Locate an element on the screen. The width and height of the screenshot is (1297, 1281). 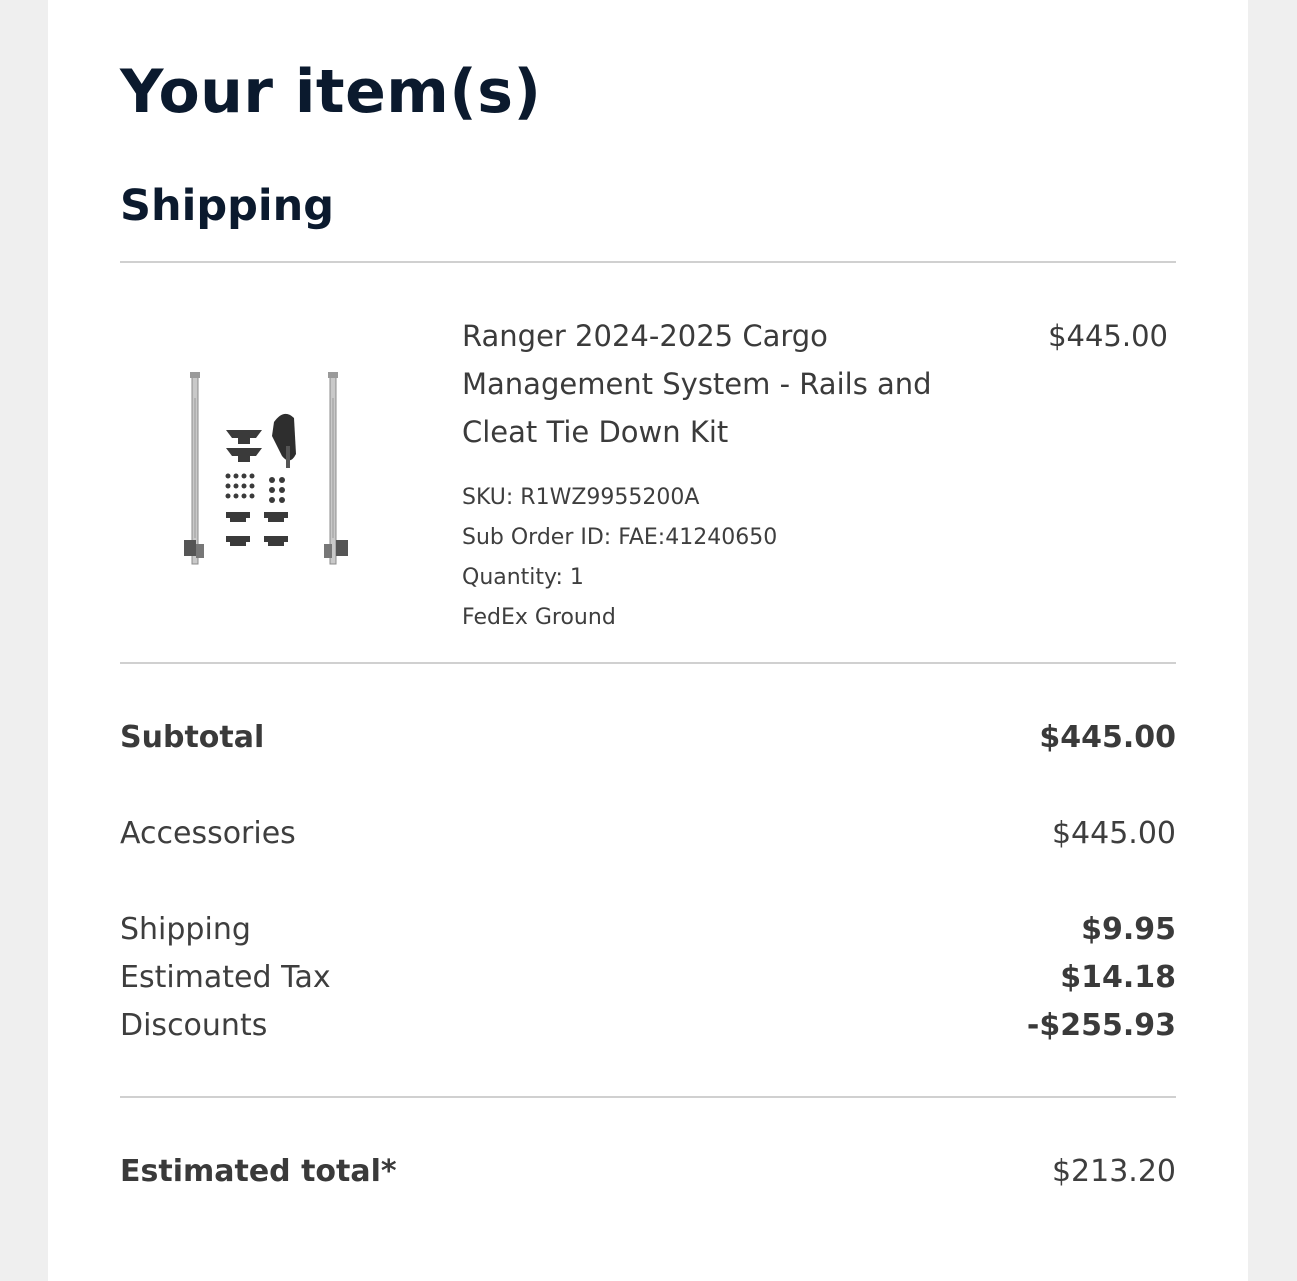
tax-value: $14.18 is located at coordinates (1118, 977).